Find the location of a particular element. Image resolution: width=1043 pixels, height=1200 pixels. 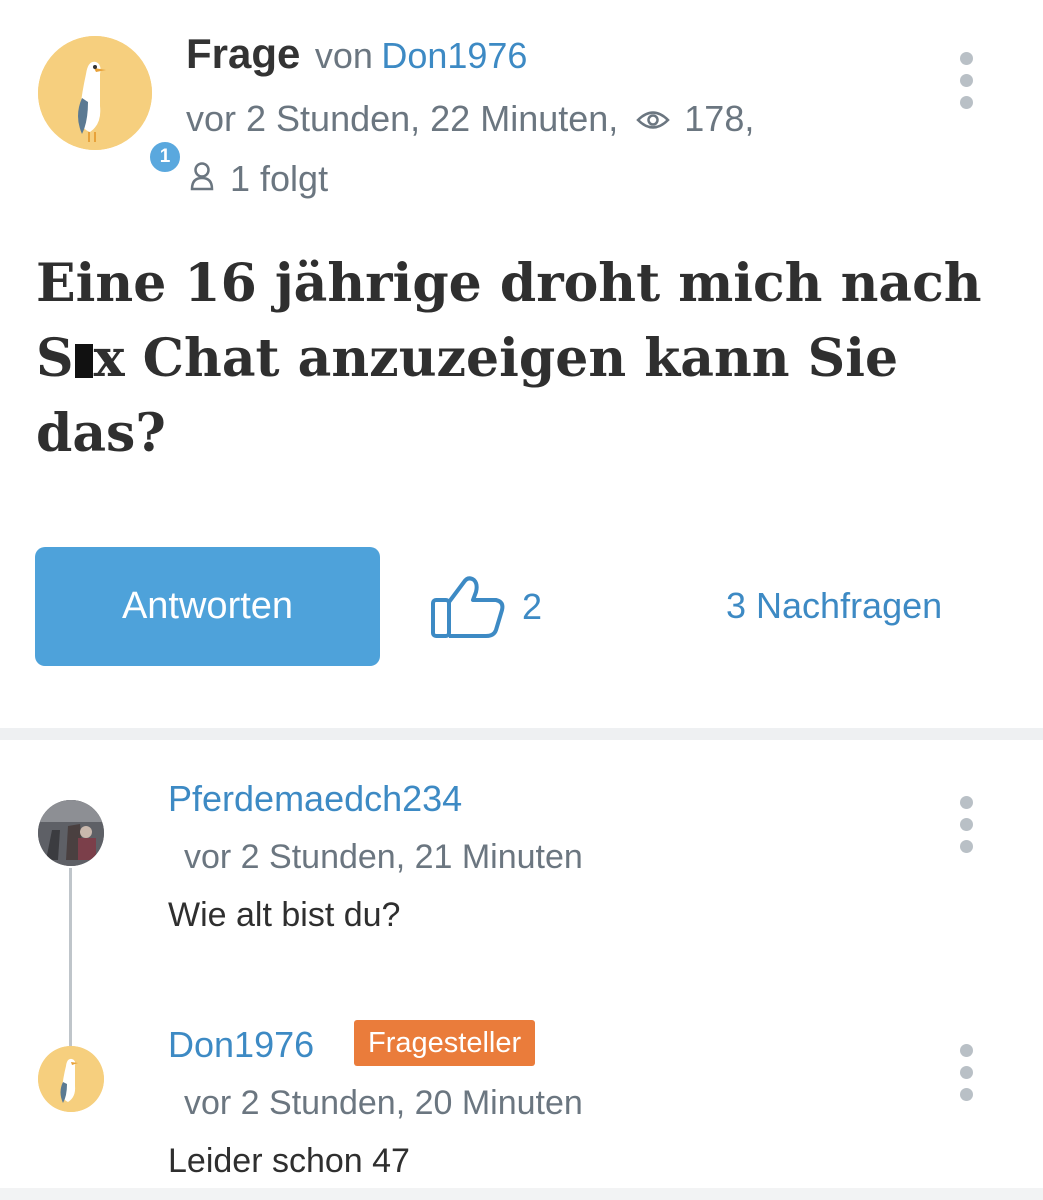

comment-time: vor 2 Stunden, 20 Minuten is located at coordinates (383, 1103).